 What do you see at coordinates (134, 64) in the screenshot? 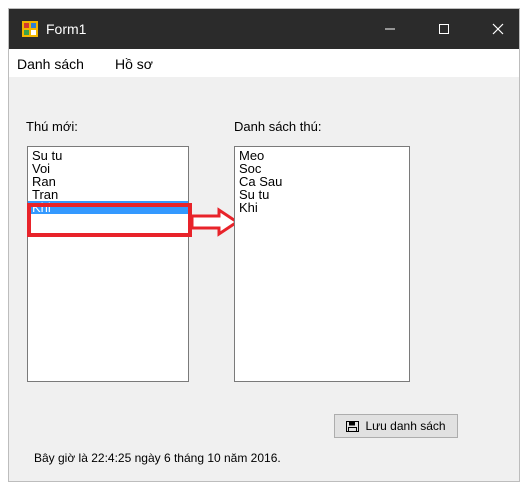
I see `menu-ho-so: Hồ sơ` at bounding box center [134, 64].